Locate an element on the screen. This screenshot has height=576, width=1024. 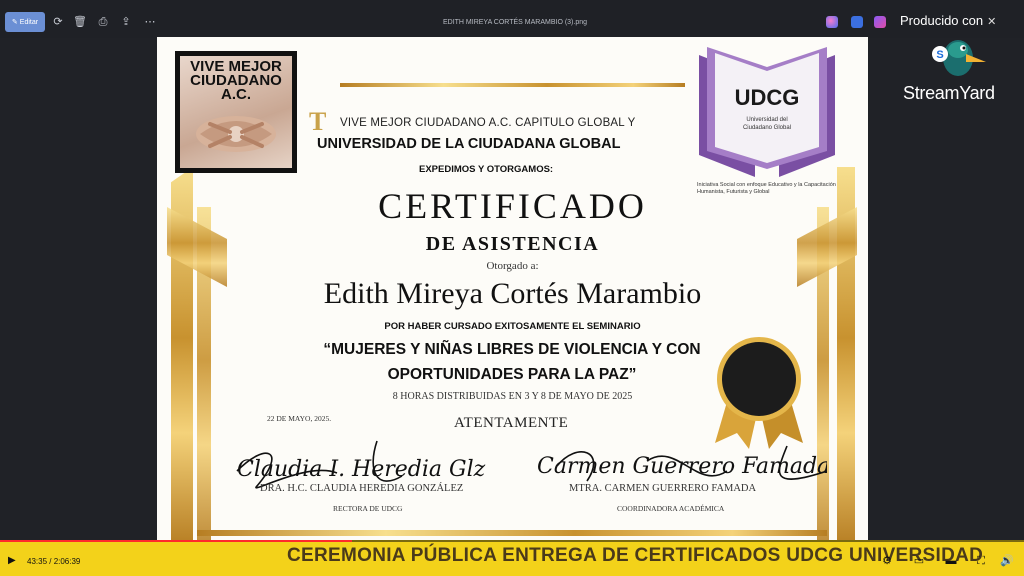
settings-icon: ⚙ is located at coordinates (887, 561).